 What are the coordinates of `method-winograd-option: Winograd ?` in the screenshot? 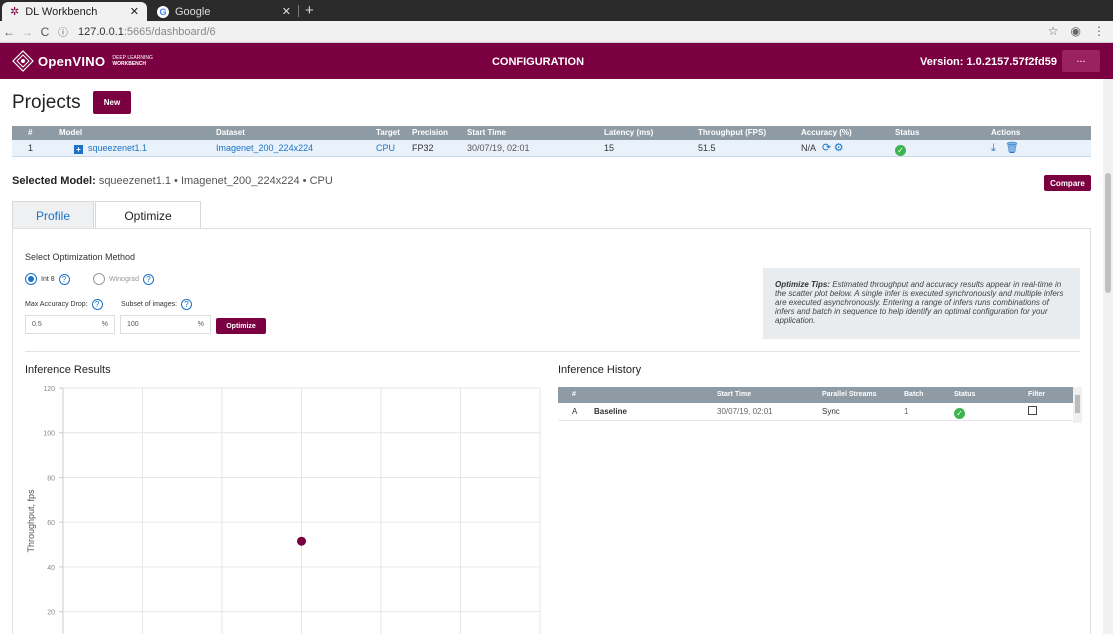 It's located at (123, 279).